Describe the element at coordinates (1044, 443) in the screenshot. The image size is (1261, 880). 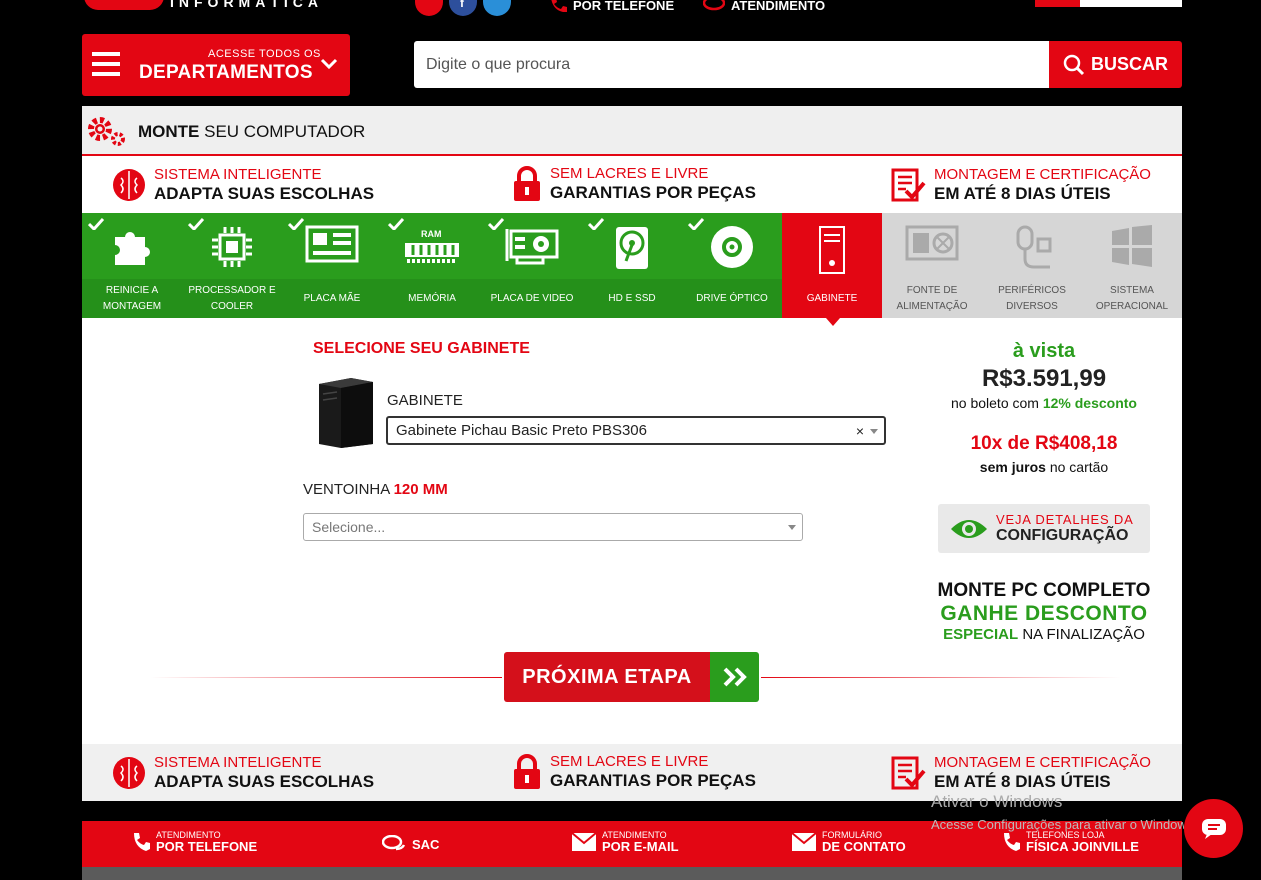
I see `installments: 10x de R$408,18` at that location.